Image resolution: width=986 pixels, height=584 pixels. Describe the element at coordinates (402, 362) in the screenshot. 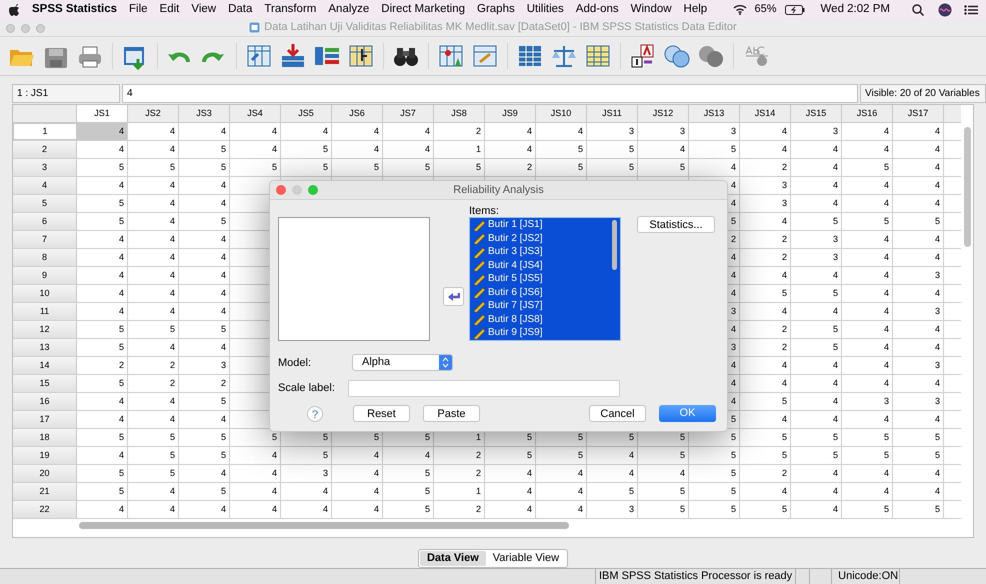

I see `model-dropdown: Alpha` at that location.